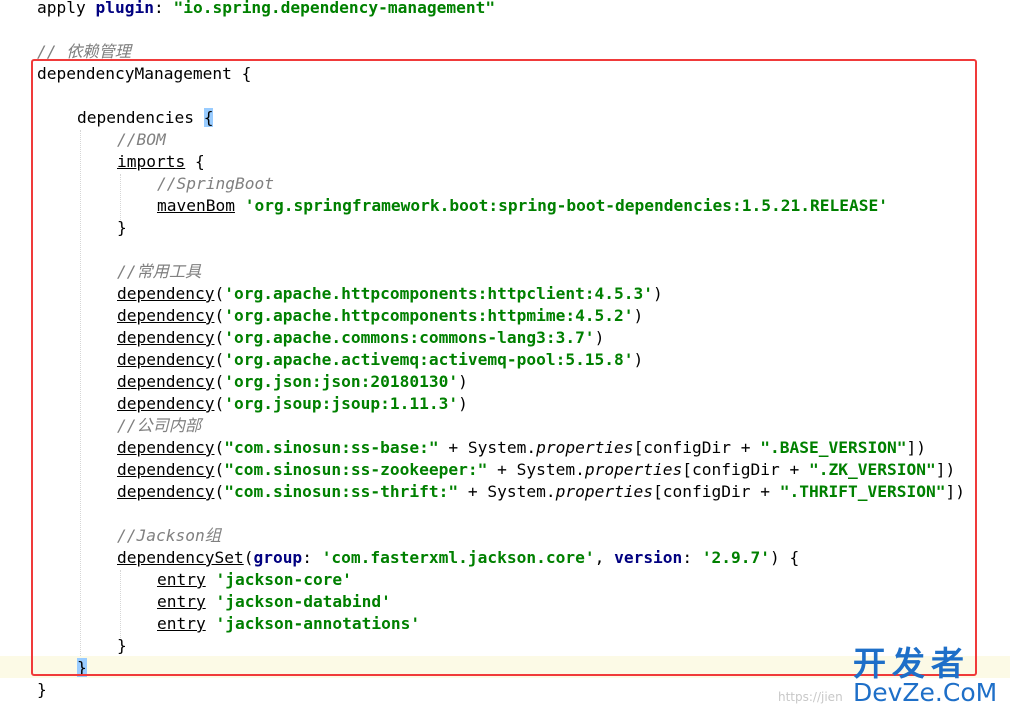 This screenshot has width=1010, height=714. I want to click on code-line-close-management: }, so click(42, 690).